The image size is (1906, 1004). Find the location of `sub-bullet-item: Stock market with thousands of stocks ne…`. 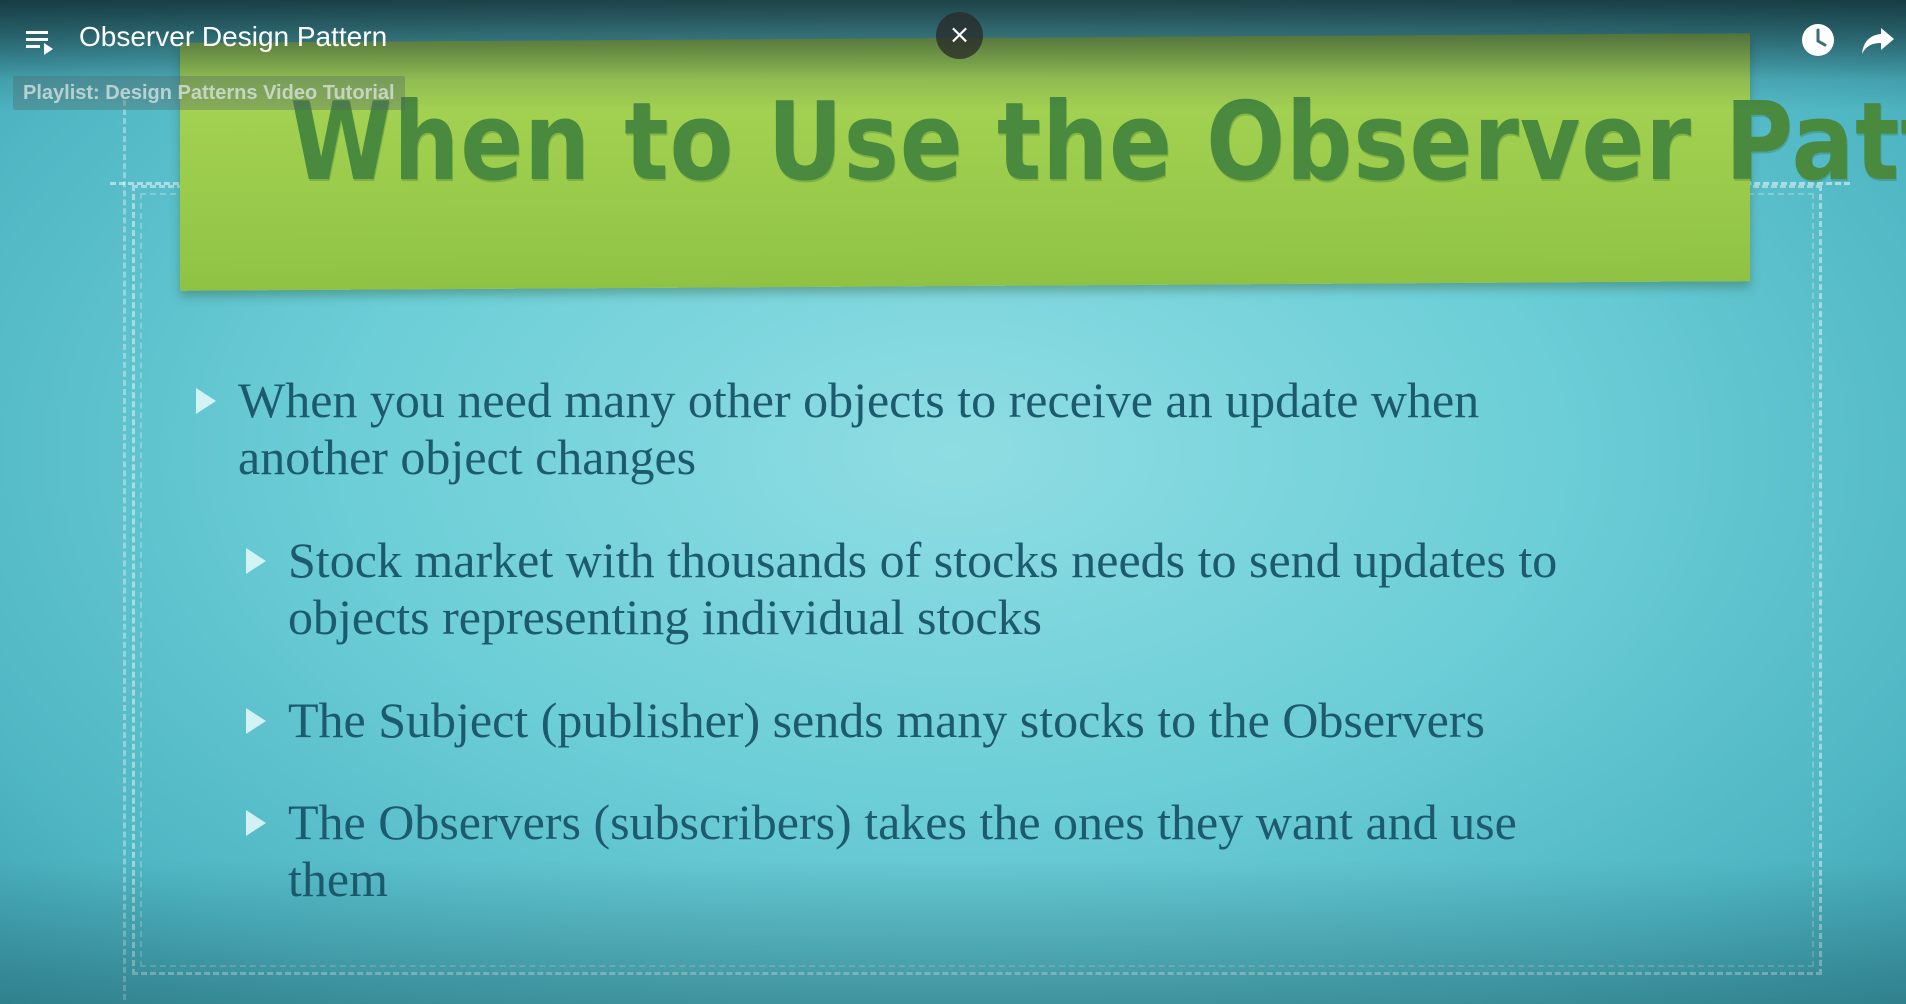

sub-bullet-item: Stock market with thousands of stocks ne… is located at coordinates (982, 589).